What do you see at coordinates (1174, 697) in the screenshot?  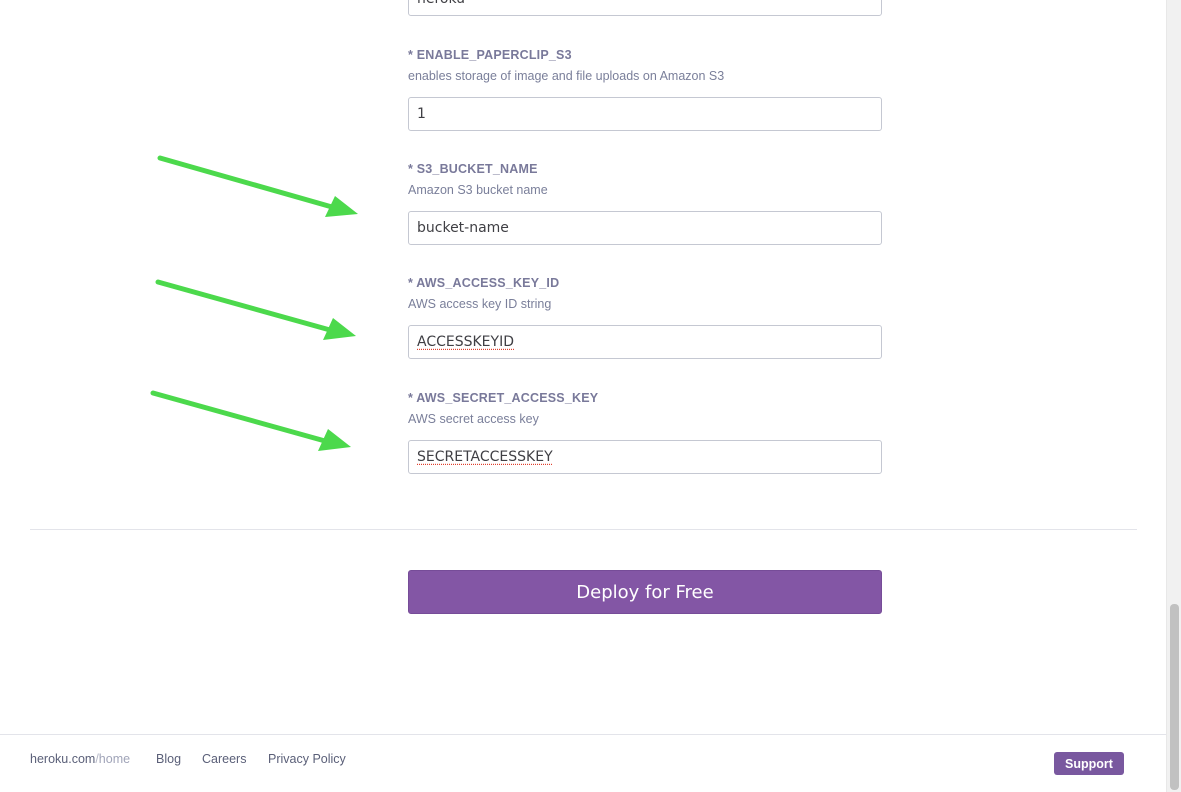 I see `scrollbar-thumb` at bounding box center [1174, 697].